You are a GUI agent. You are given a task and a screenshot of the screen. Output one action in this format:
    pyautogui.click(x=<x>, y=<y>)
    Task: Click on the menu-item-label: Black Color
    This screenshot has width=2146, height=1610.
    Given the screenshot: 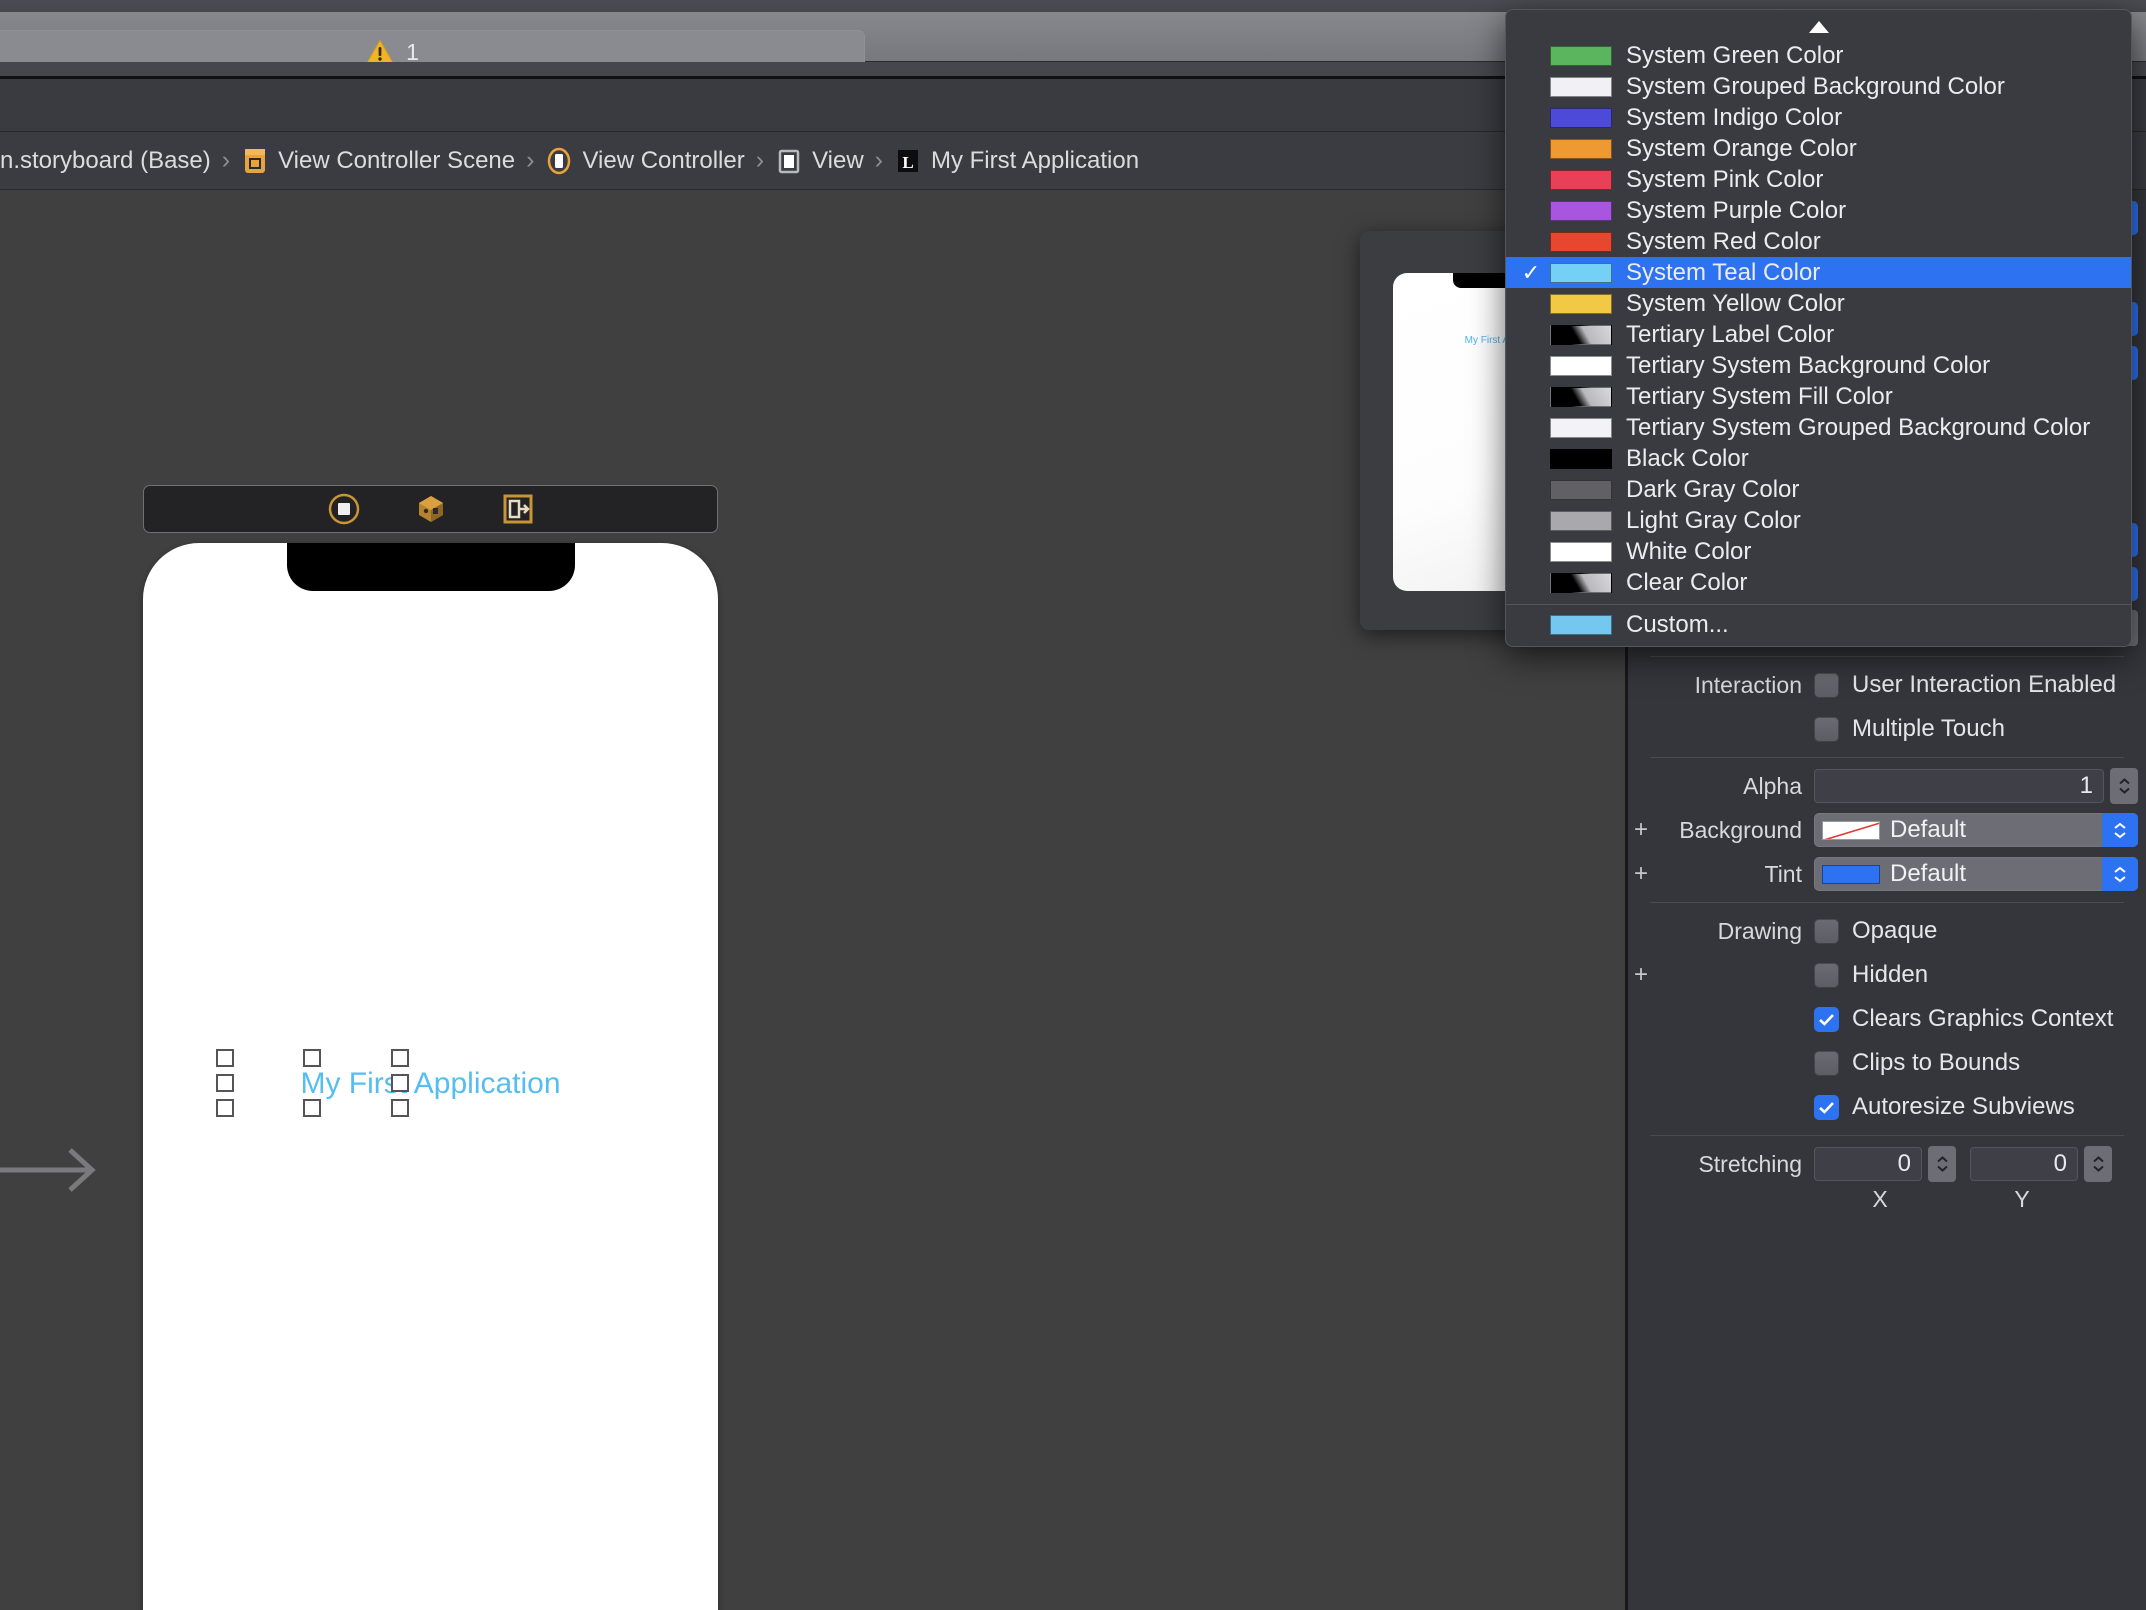 What is the action you would take?
    pyautogui.click(x=1687, y=458)
    